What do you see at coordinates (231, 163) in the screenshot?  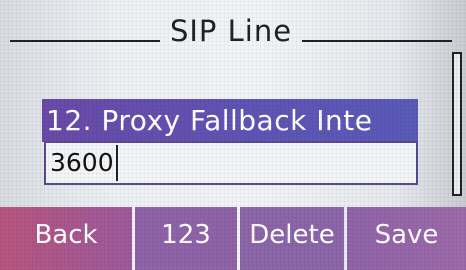 I see `setting-value-input: 3600` at bounding box center [231, 163].